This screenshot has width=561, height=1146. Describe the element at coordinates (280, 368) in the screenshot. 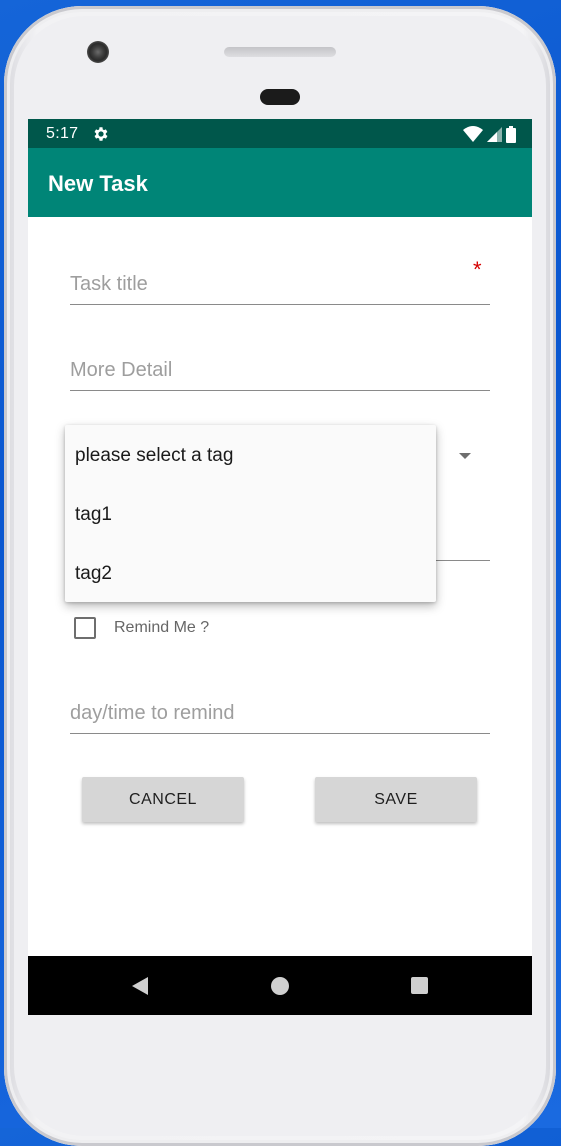

I see `more-detail-input: More Detail` at that location.